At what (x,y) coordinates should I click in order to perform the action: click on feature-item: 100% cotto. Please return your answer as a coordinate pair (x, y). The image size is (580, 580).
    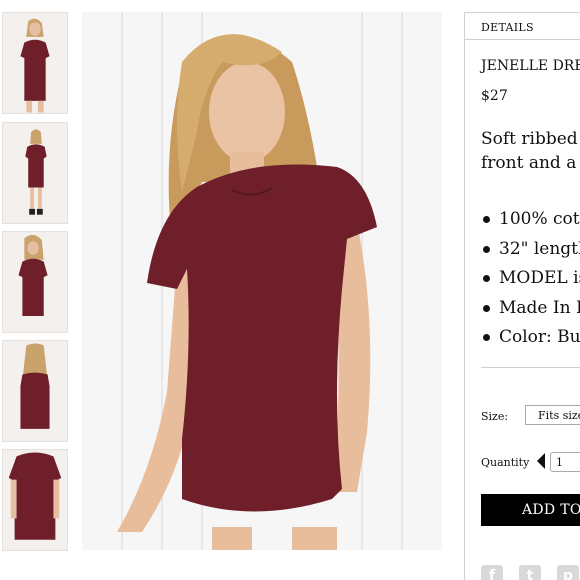
    Looking at the image, I should click on (530, 223).